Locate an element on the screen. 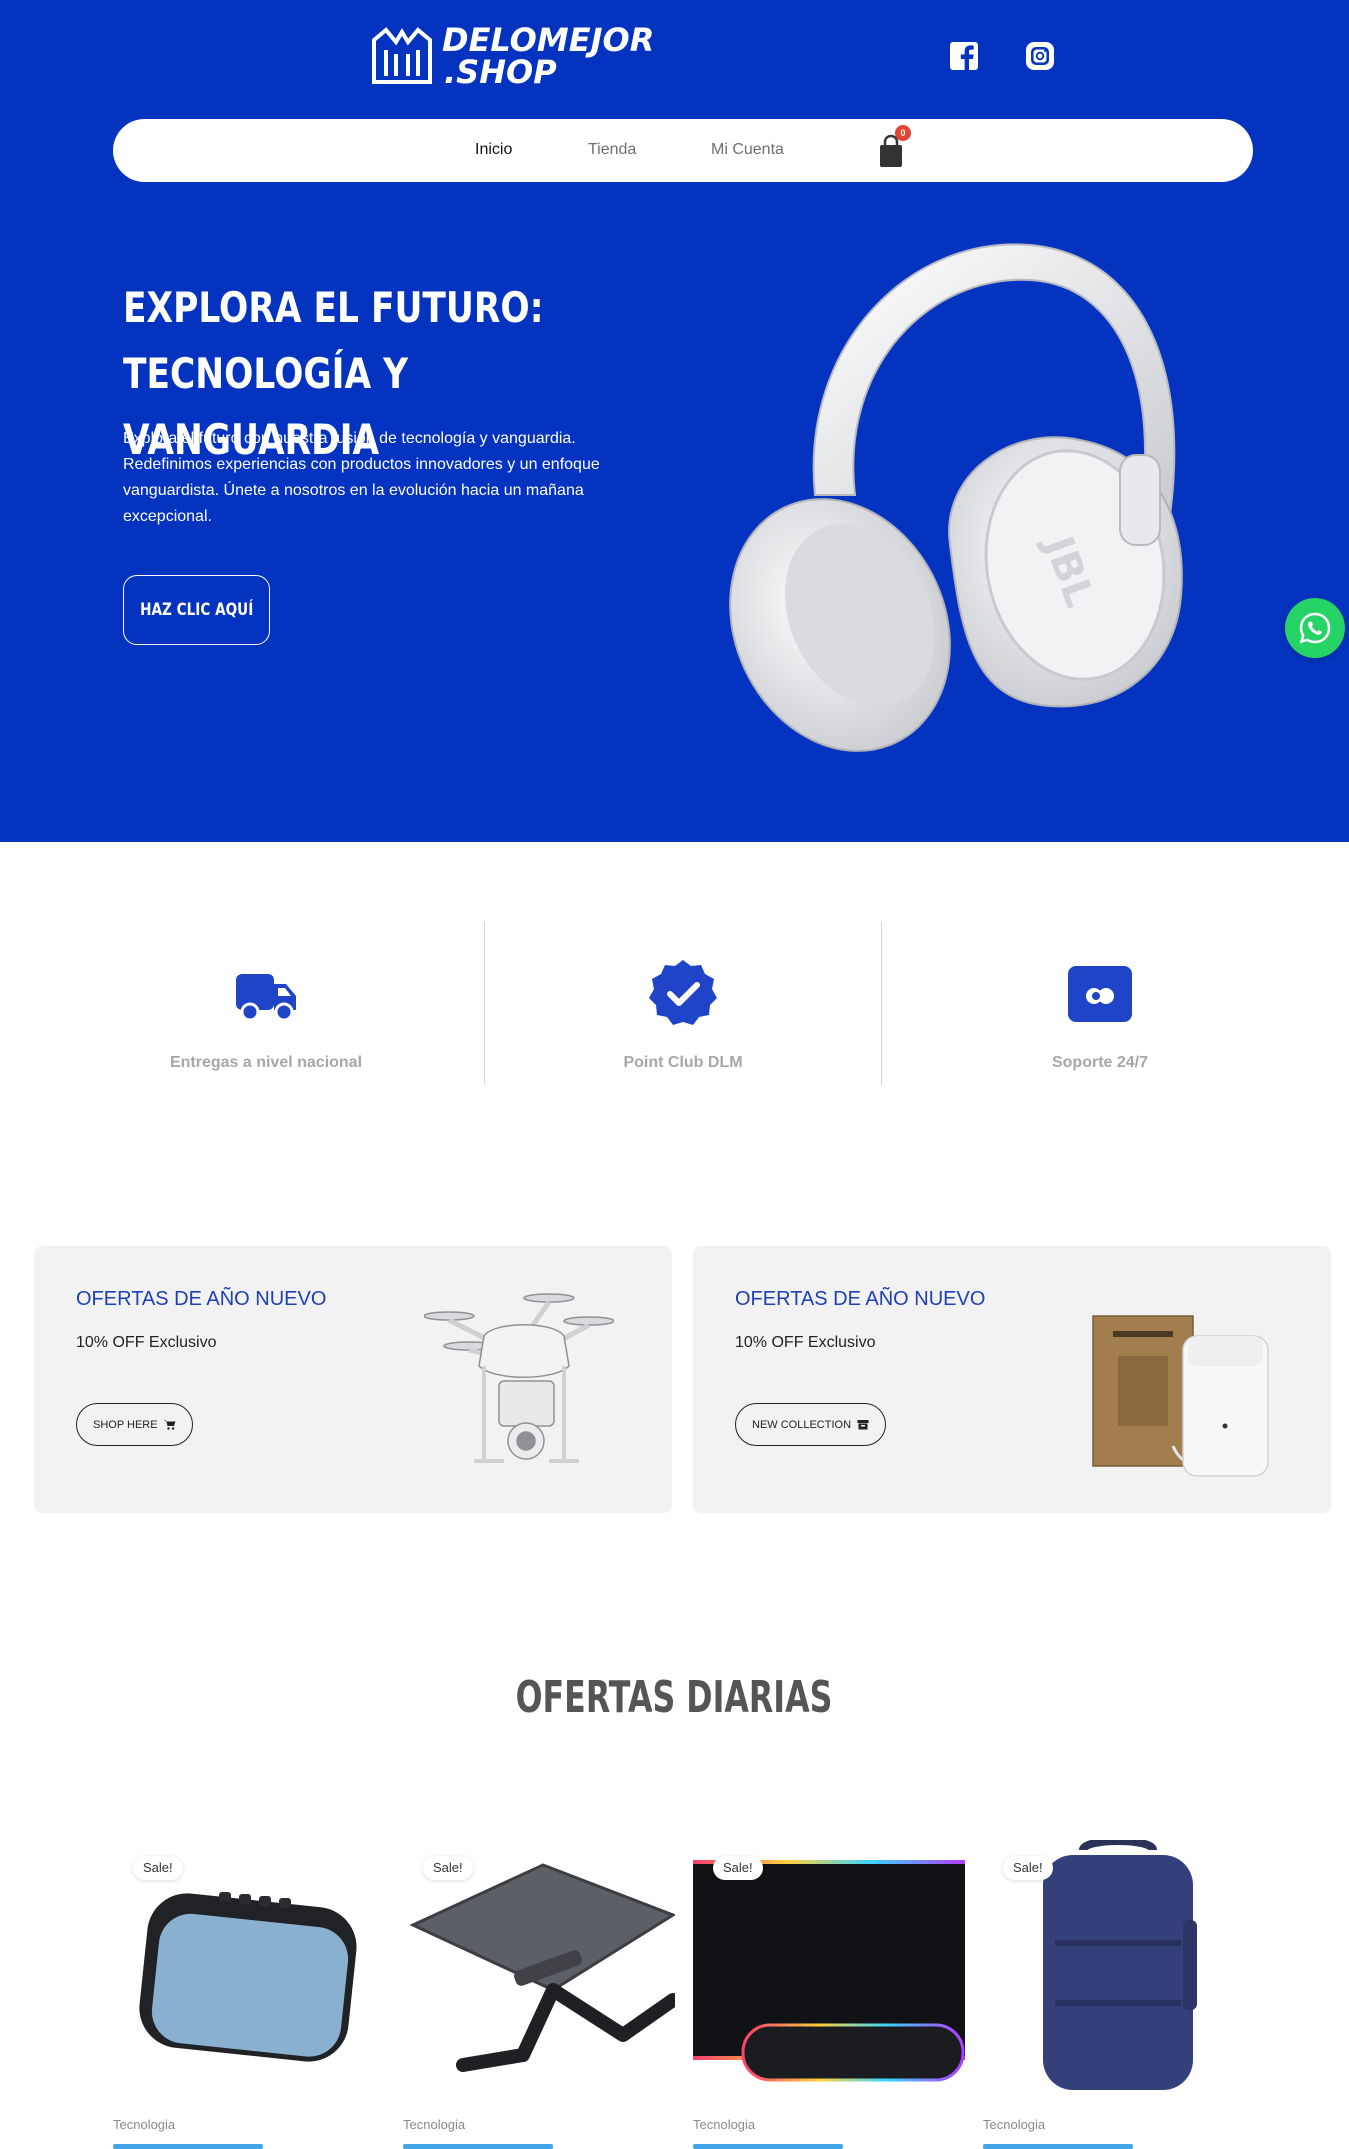 Image resolution: width=1349 pixels, height=2149 pixels. new-collection-button: NEW COLLECTION is located at coordinates (811, 1424).